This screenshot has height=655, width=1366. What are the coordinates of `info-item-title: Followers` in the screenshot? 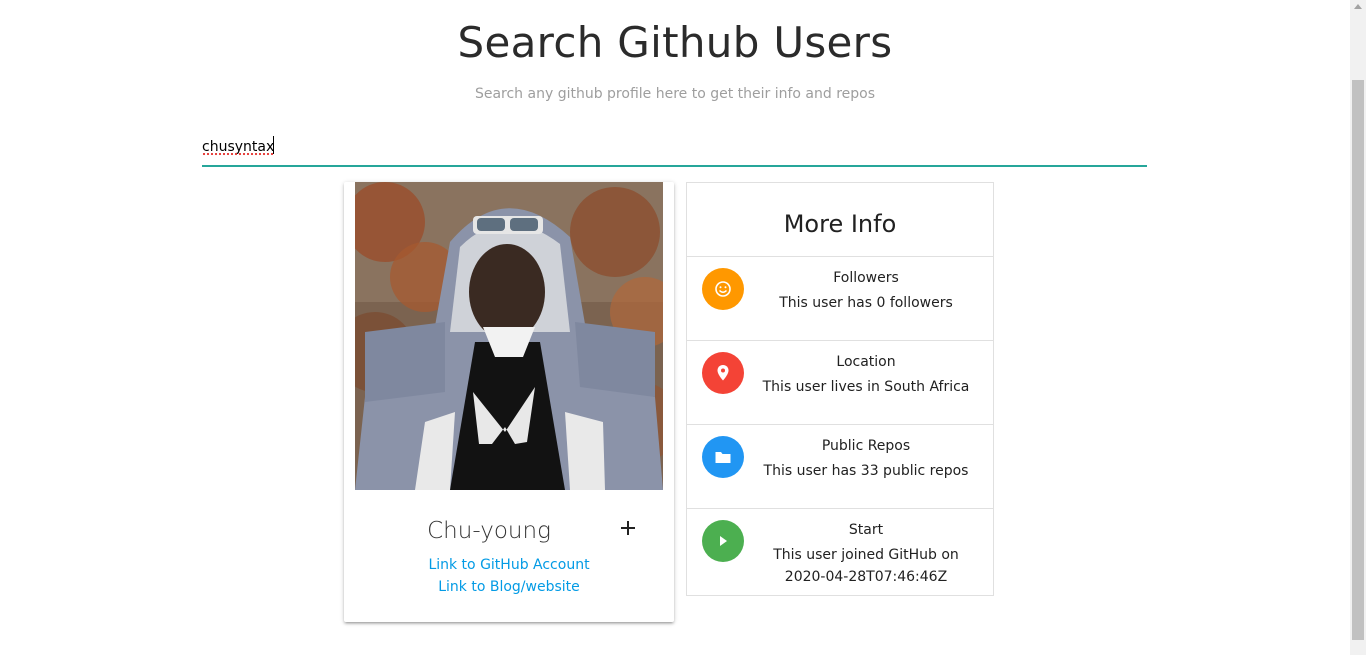 It's located at (866, 278).